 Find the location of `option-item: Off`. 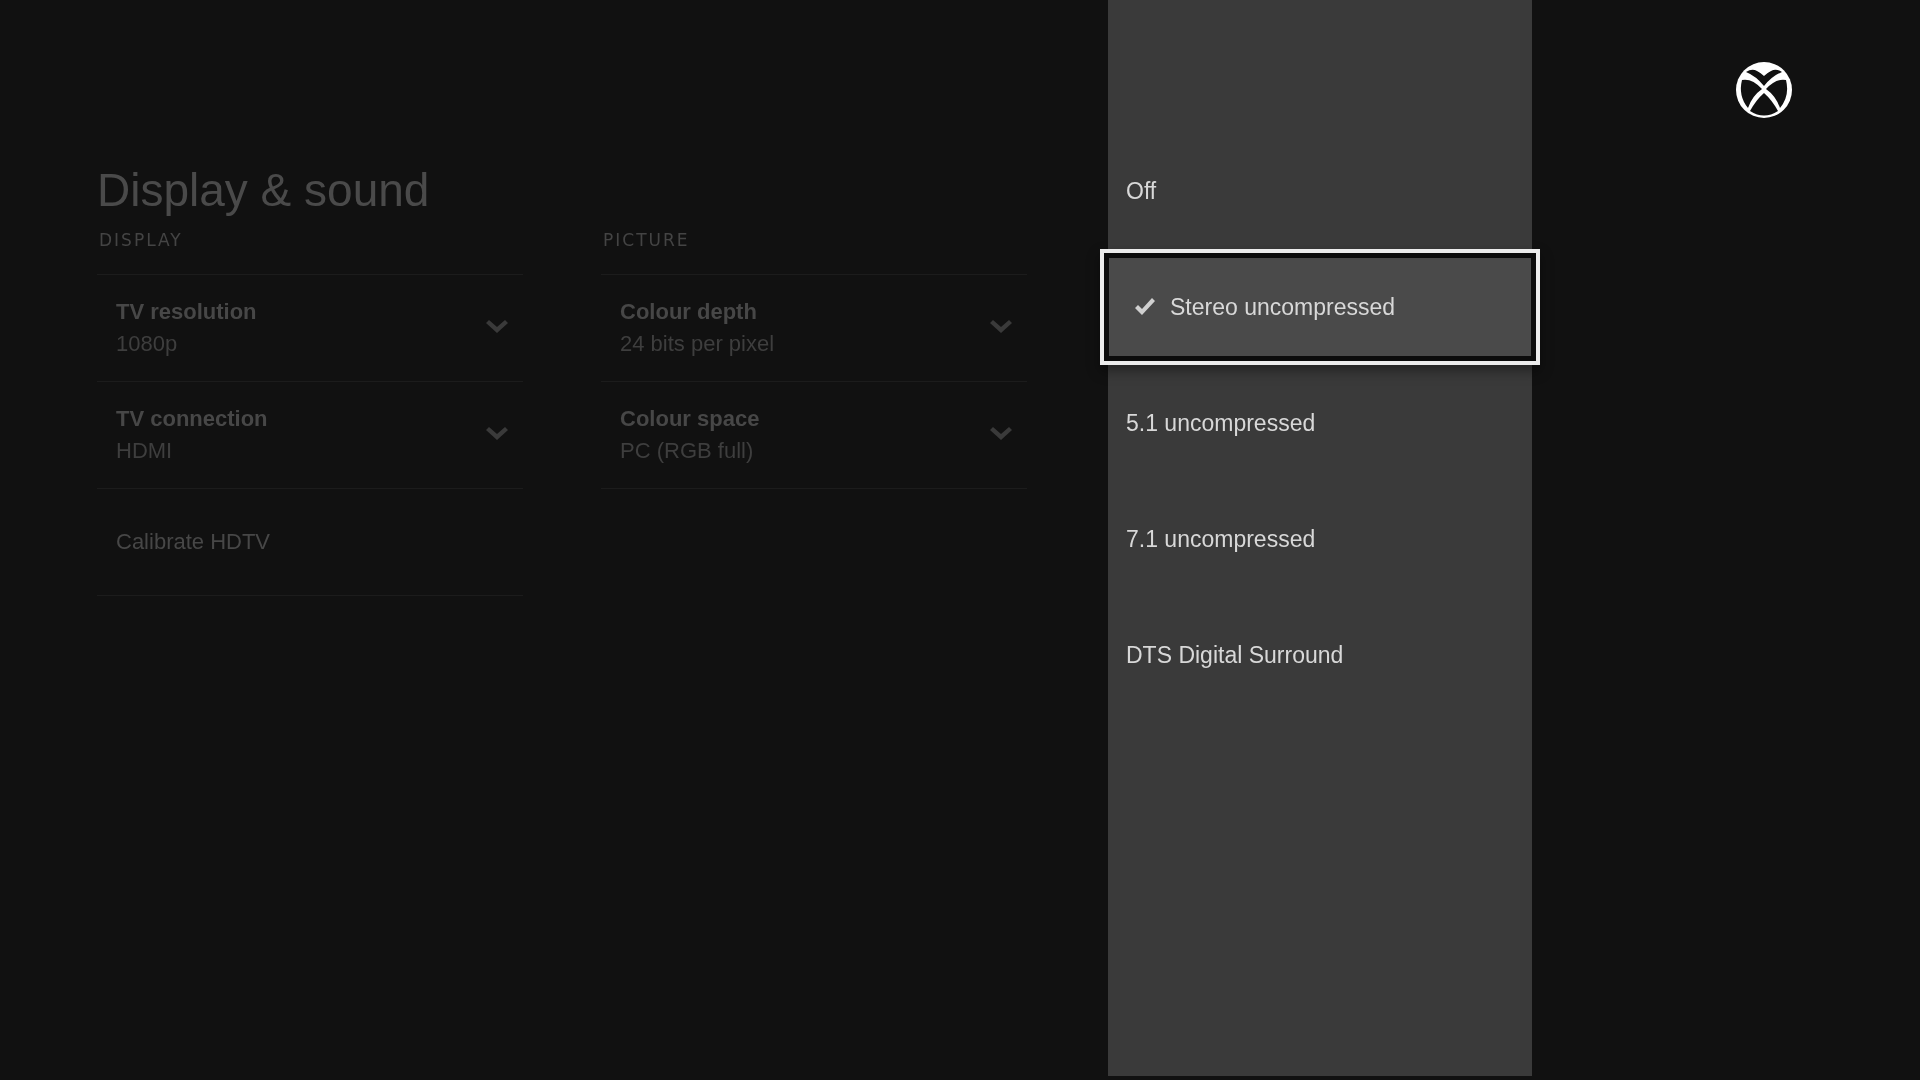

option-item: Off is located at coordinates (1320, 191).